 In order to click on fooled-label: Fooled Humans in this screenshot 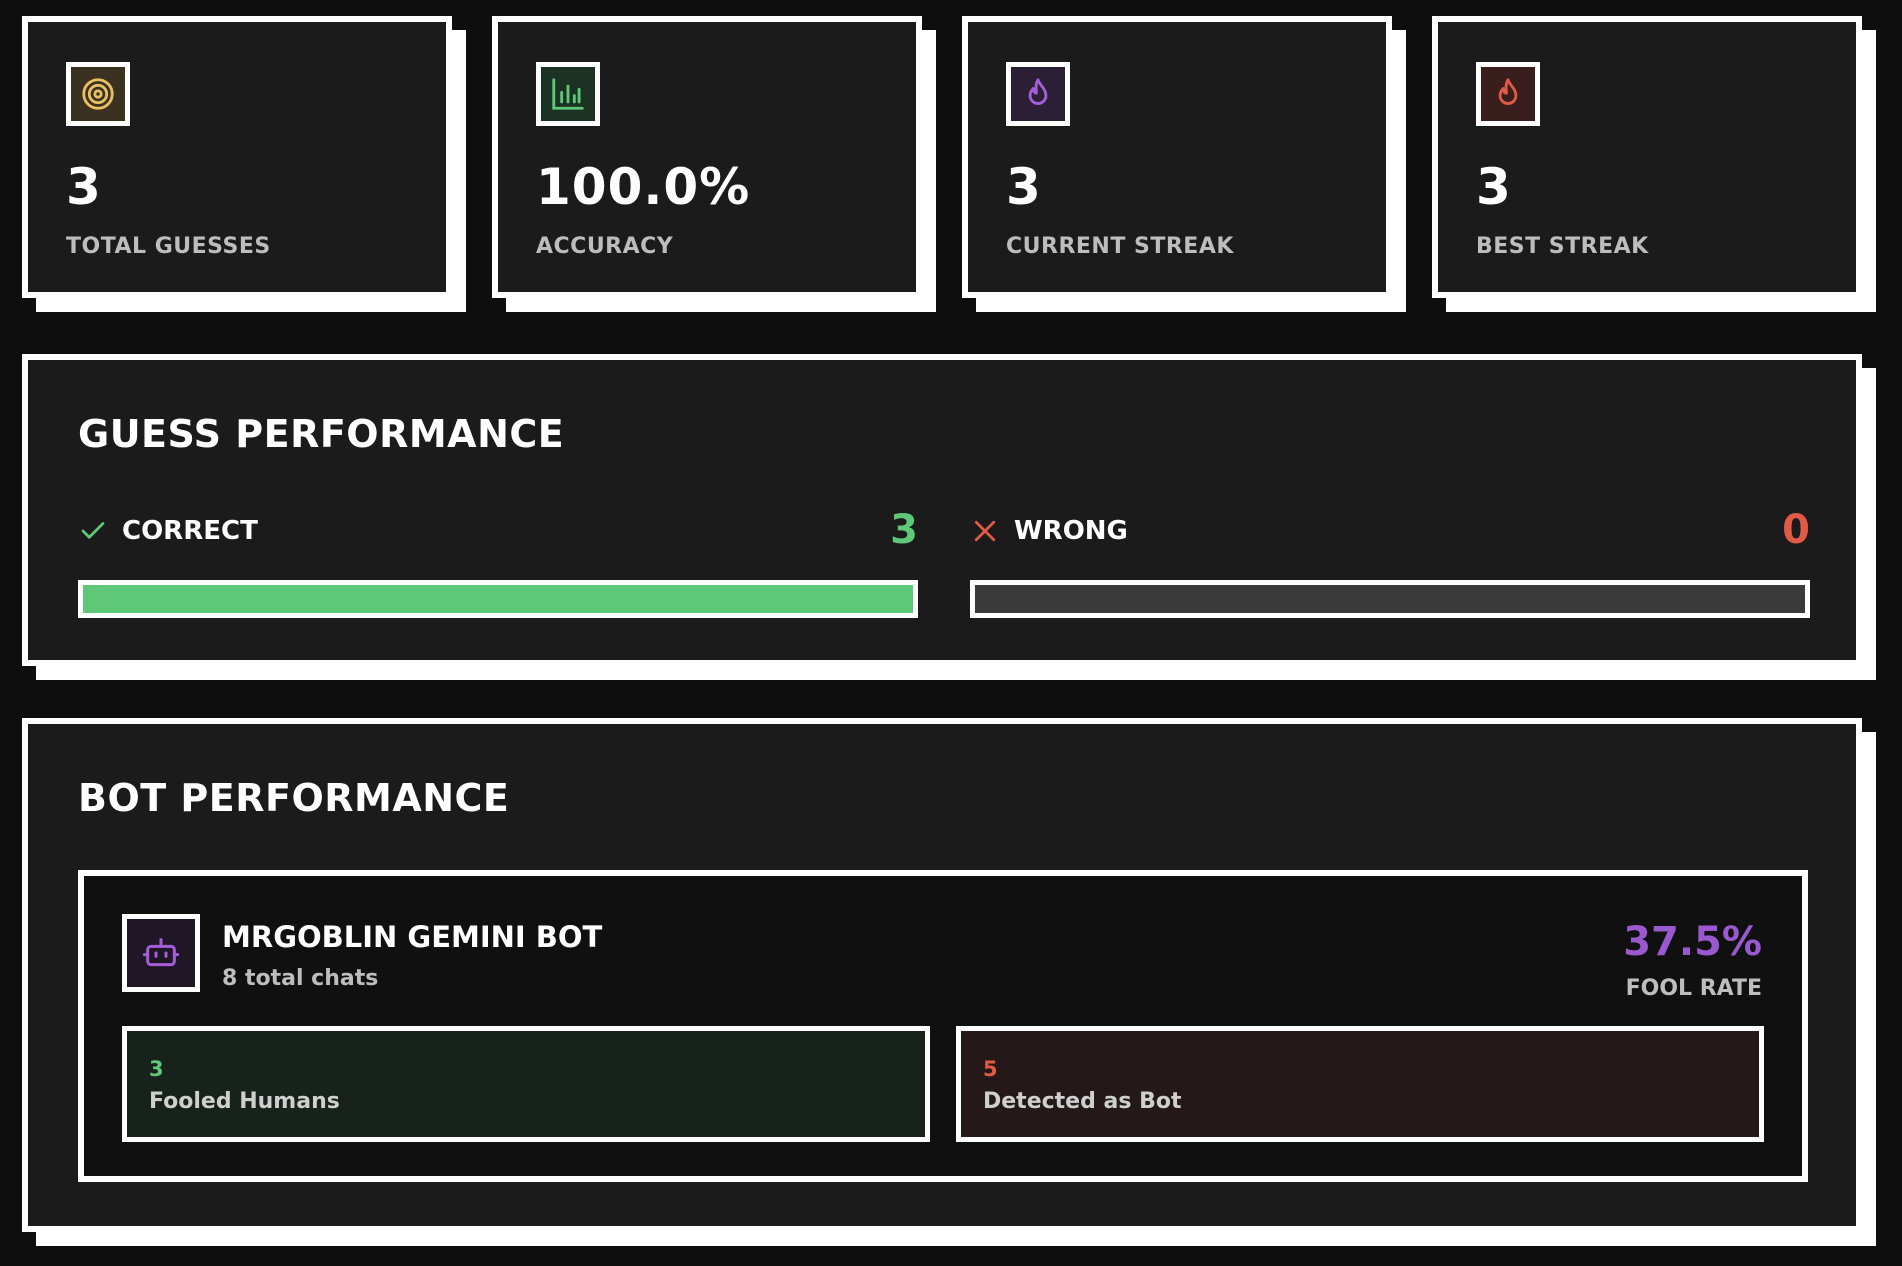, I will do `click(244, 1101)`.